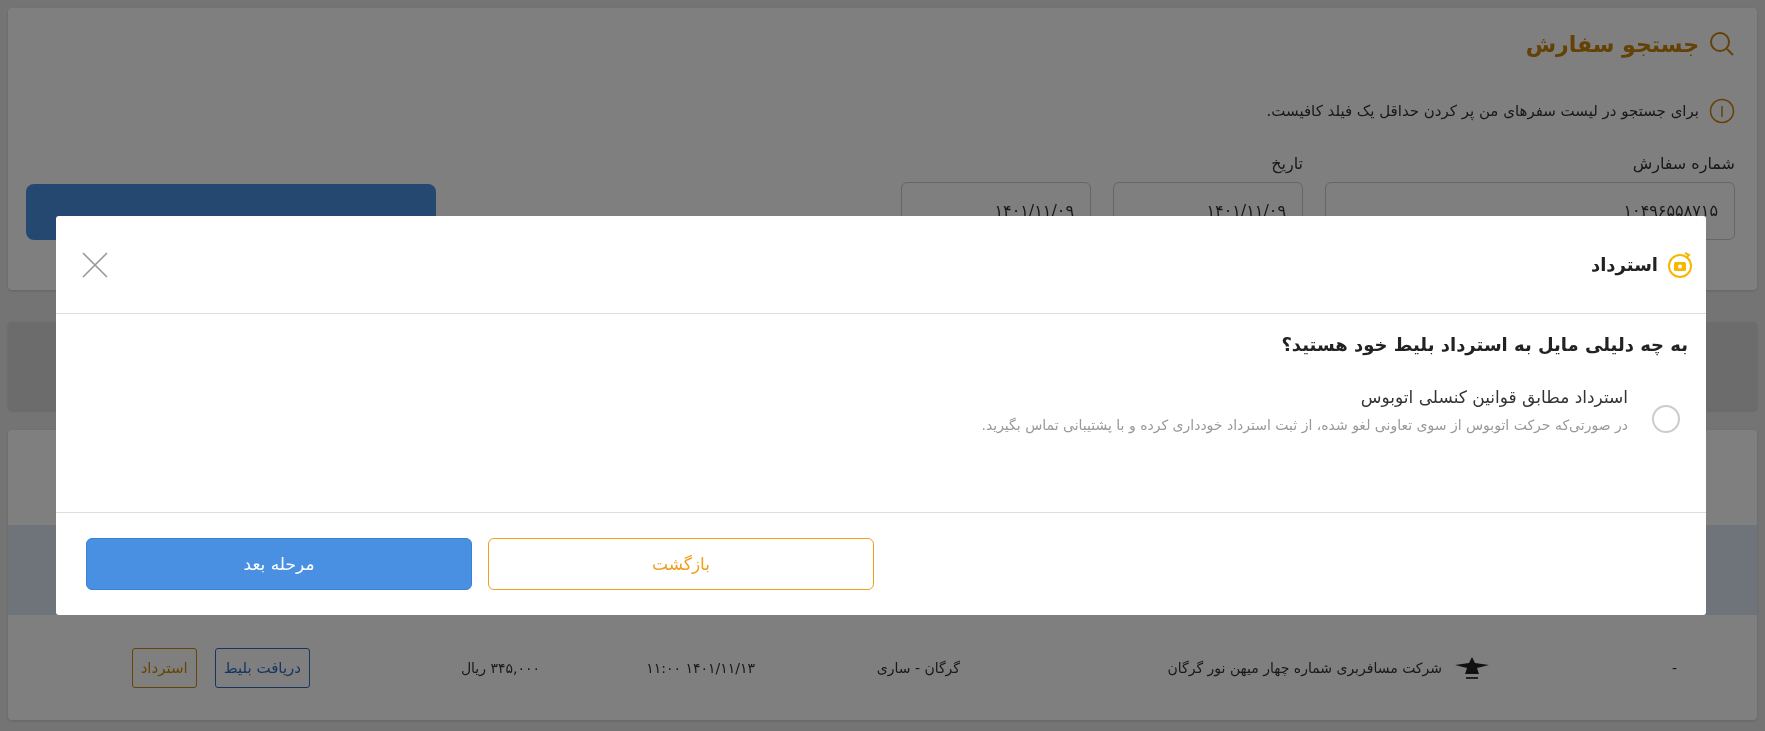 This screenshot has height=731, width=1765. What do you see at coordinates (1304, 667) in the screenshot?
I see `company-name: شرکت مسافربری شماره چهار میهن نور گرگان` at bounding box center [1304, 667].